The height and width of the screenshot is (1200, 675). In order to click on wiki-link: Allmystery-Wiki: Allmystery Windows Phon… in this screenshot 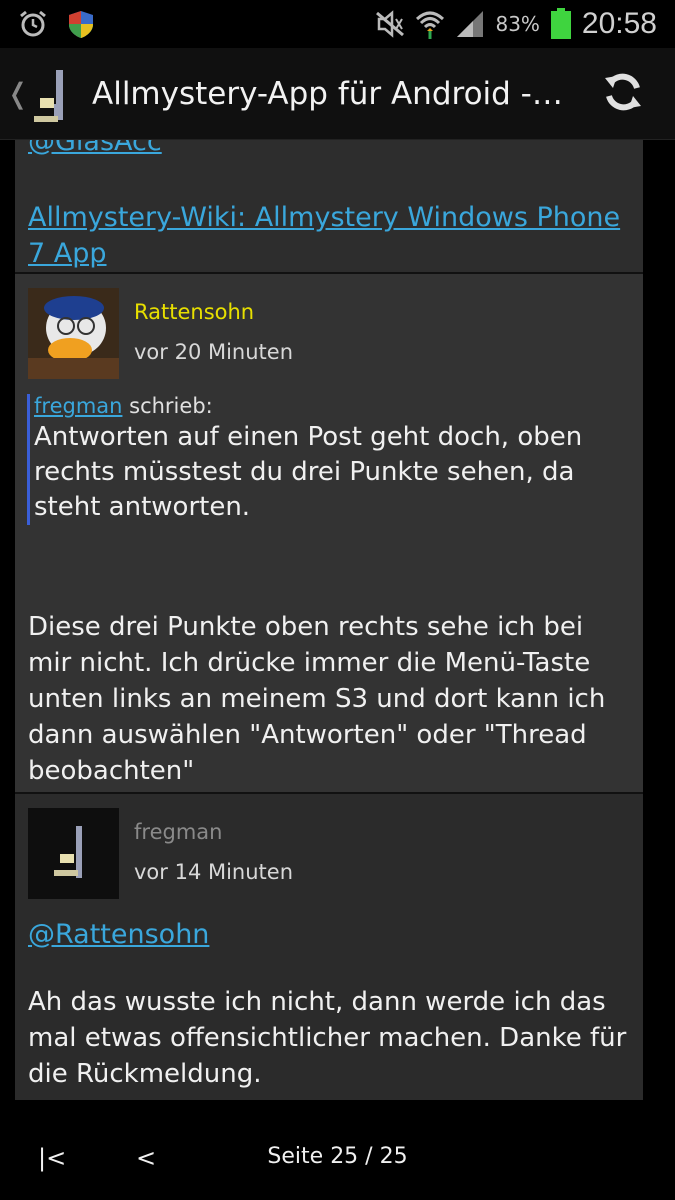, I will do `click(328, 236)`.